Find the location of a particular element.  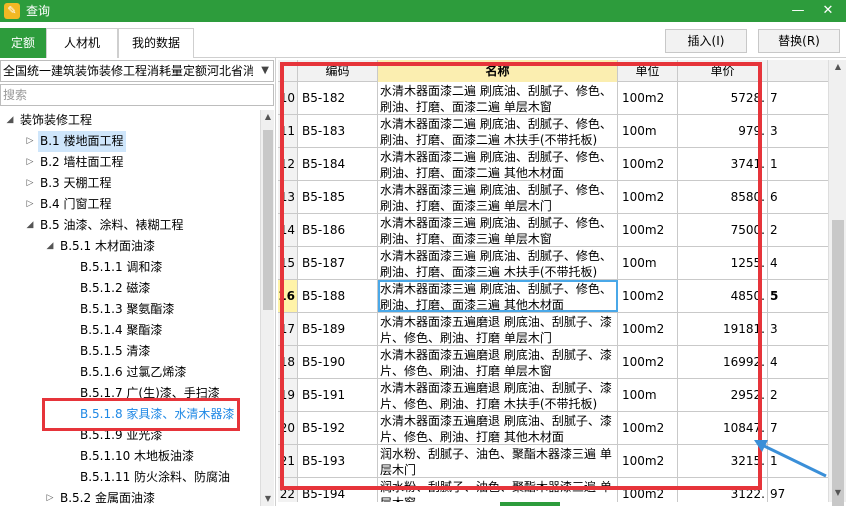

status-indicator is located at coordinates (530, 504).